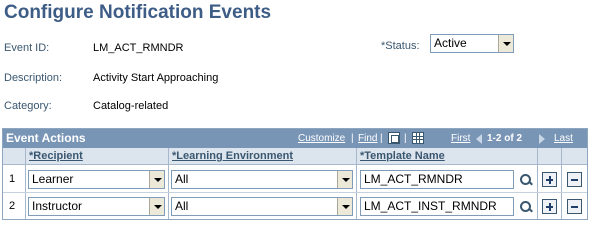 Image resolution: width=590 pixels, height=240 pixels. Describe the element at coordinates (232, 156) in the screenshot. I see `column-header-learning-environment: *Learning Environment` at that location.